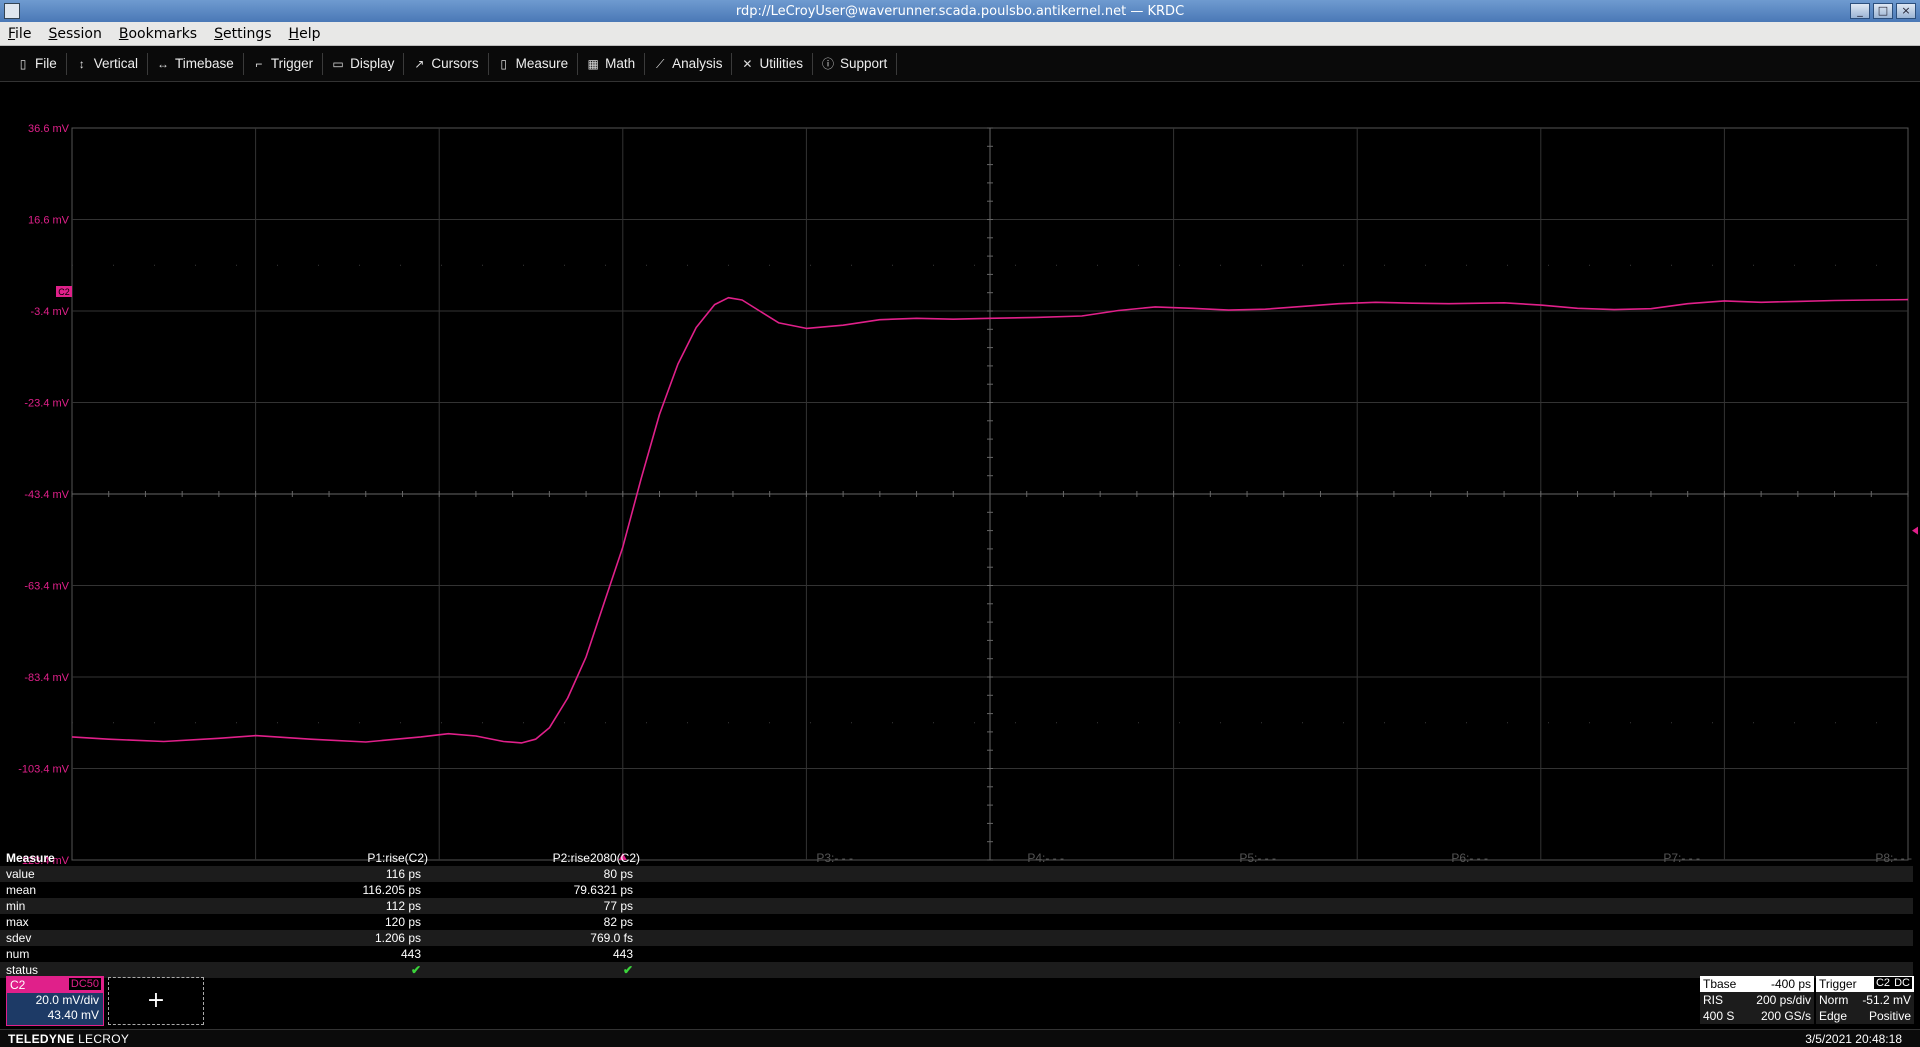 This screenshot has width=1920, height=1047. Describe the element at coordinates (1886, 1000) in the screenshot. I see `trigger-level: -51.2 mV` at that location.